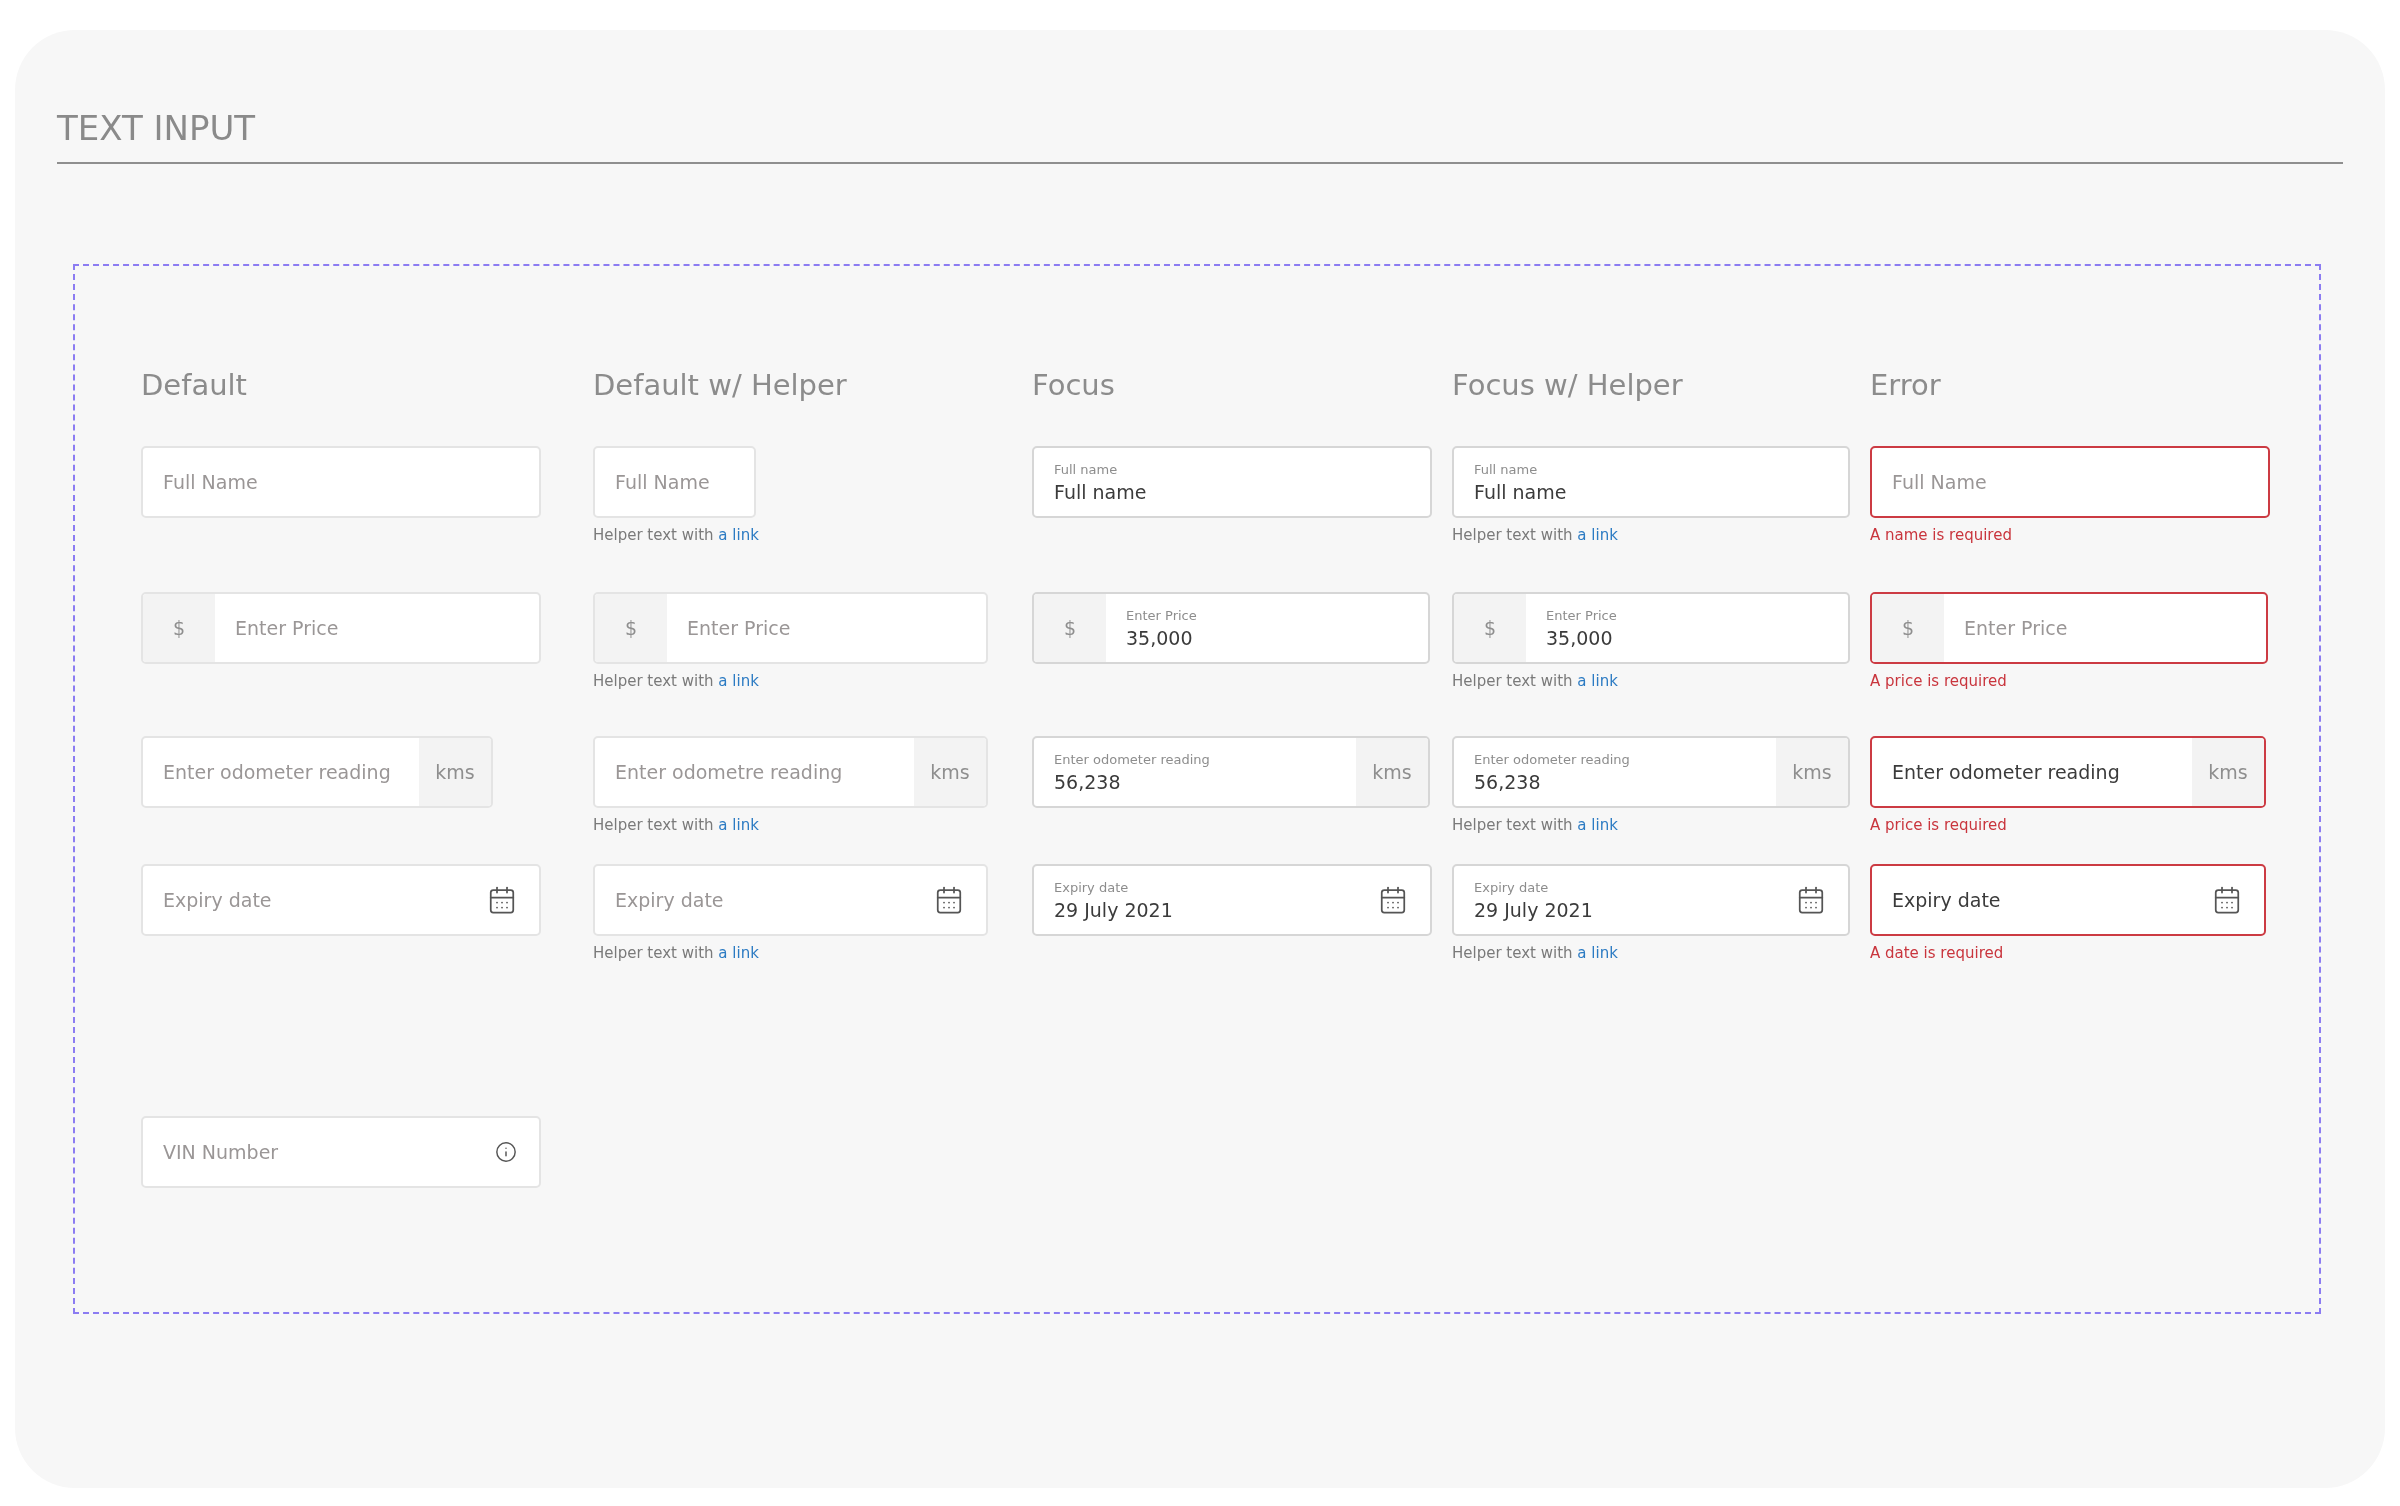  What do you see at coordinates (1074, 385) in the screenshot?
I see `column-heading: Focus` at bounding box center [1074, 385].